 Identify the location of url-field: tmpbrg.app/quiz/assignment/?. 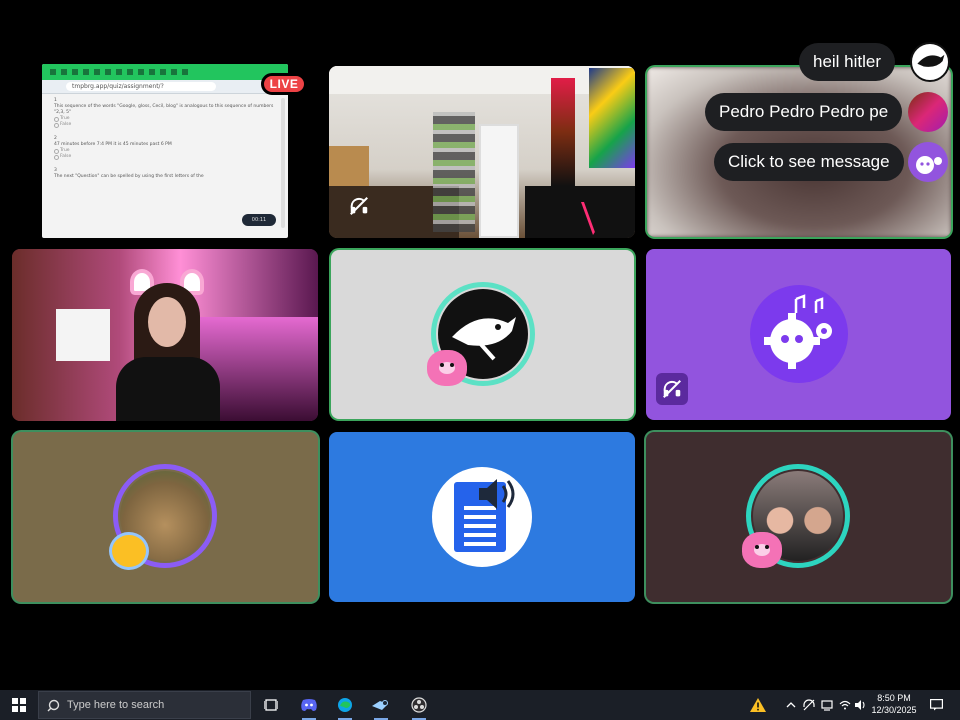
(141, 86).